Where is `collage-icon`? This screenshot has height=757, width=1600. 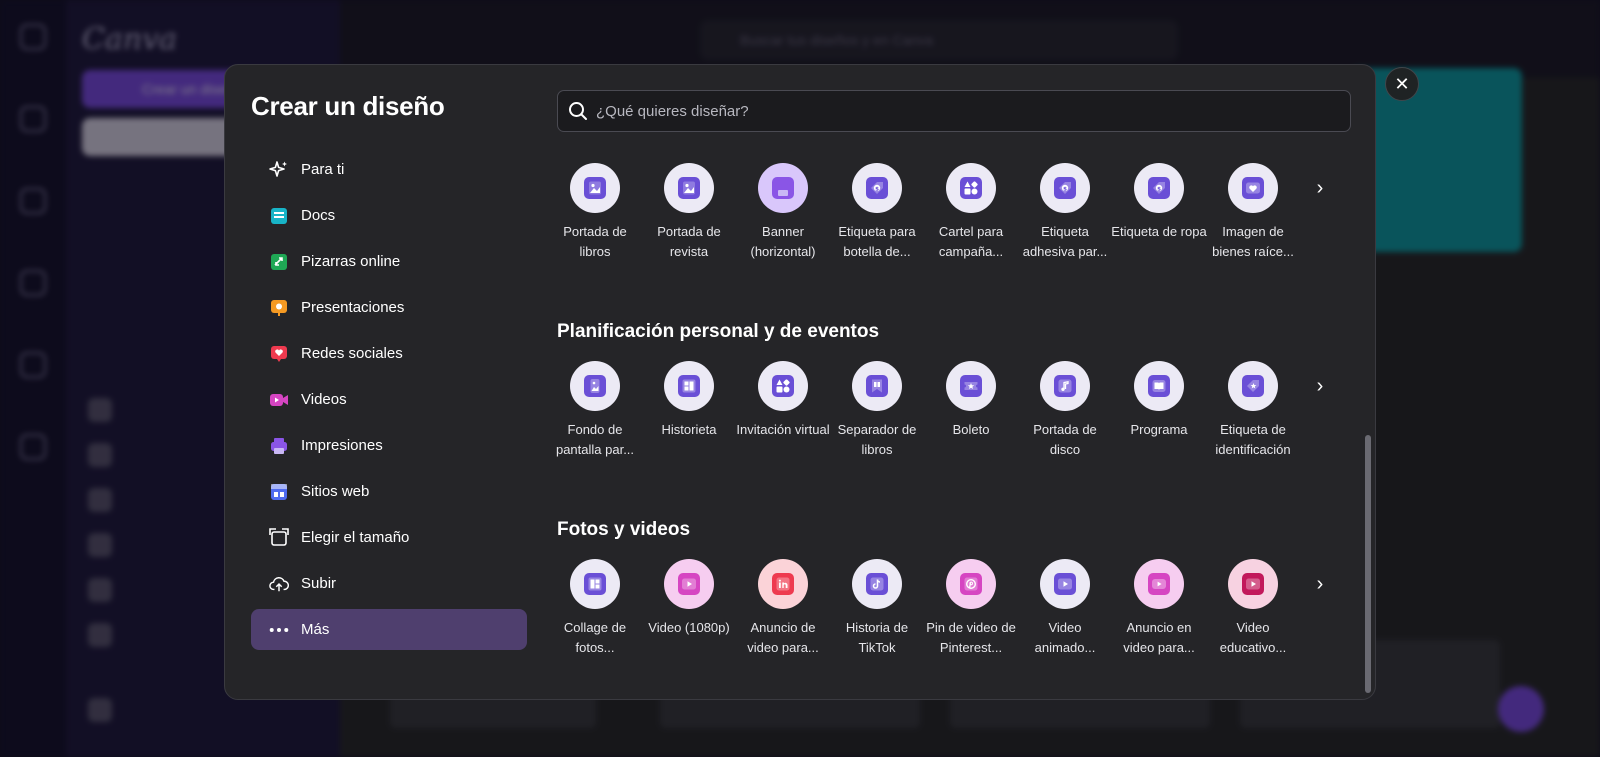 collage-icon is located at coordinates (595, 584).